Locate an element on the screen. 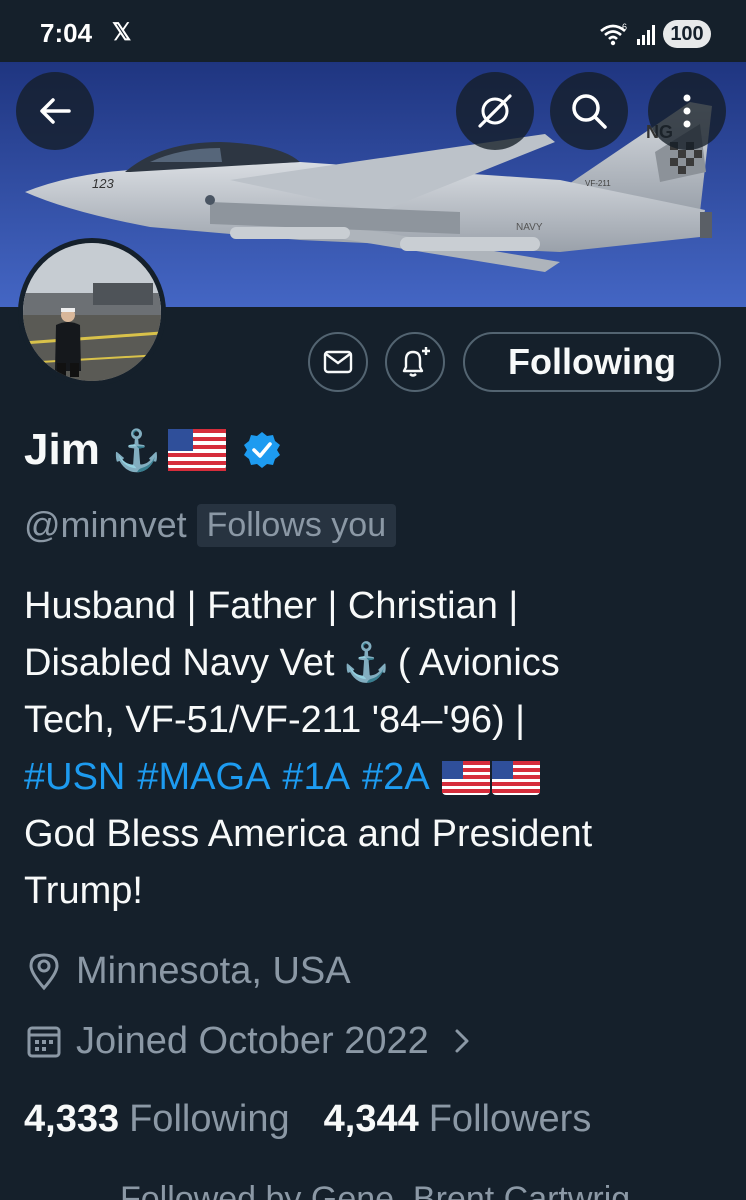  search-button is located at coordinates (589, 111).